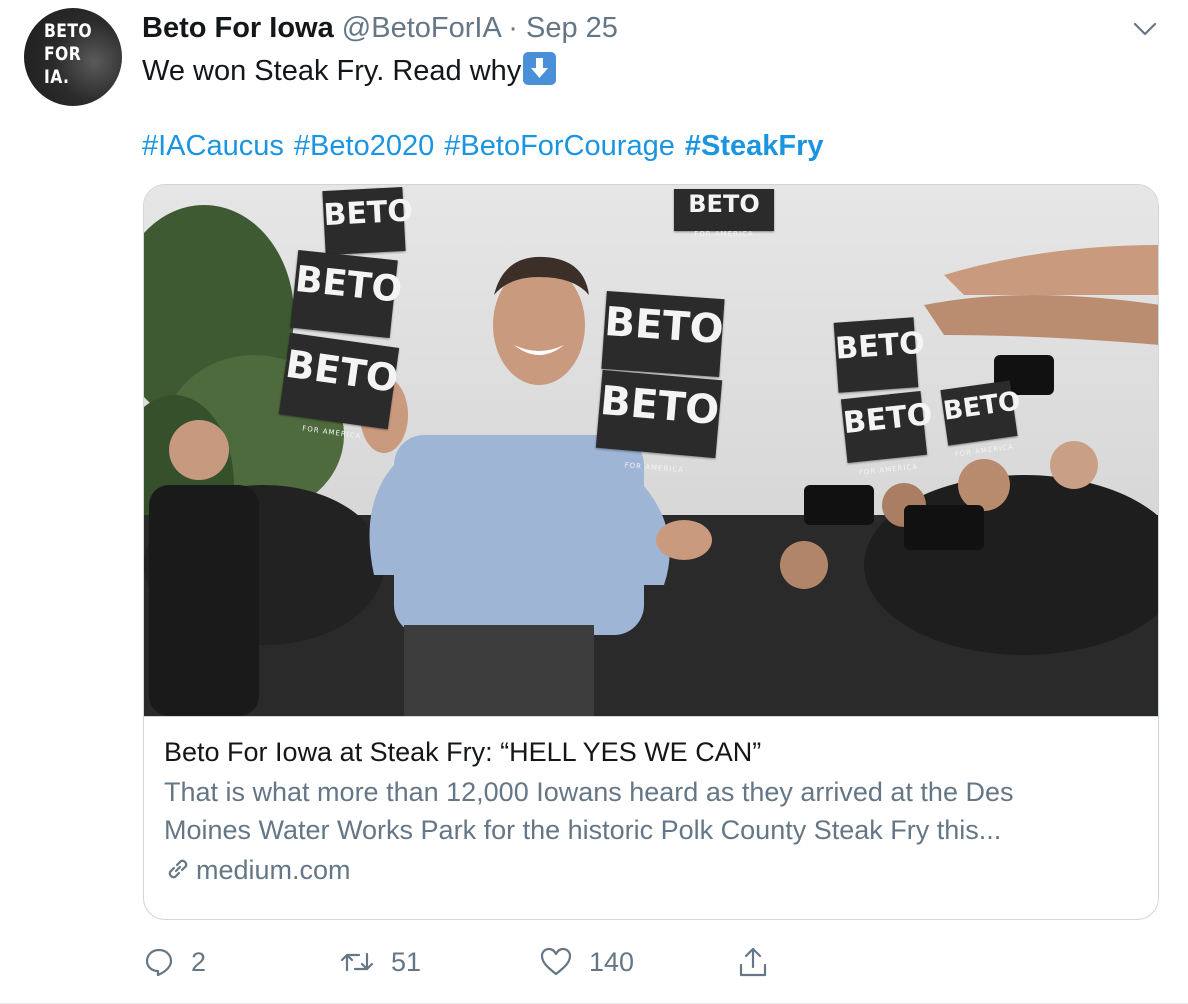 This screenshot has width=1188, height=1004. I want to click on retweet-button: 51, so click(380, 962).